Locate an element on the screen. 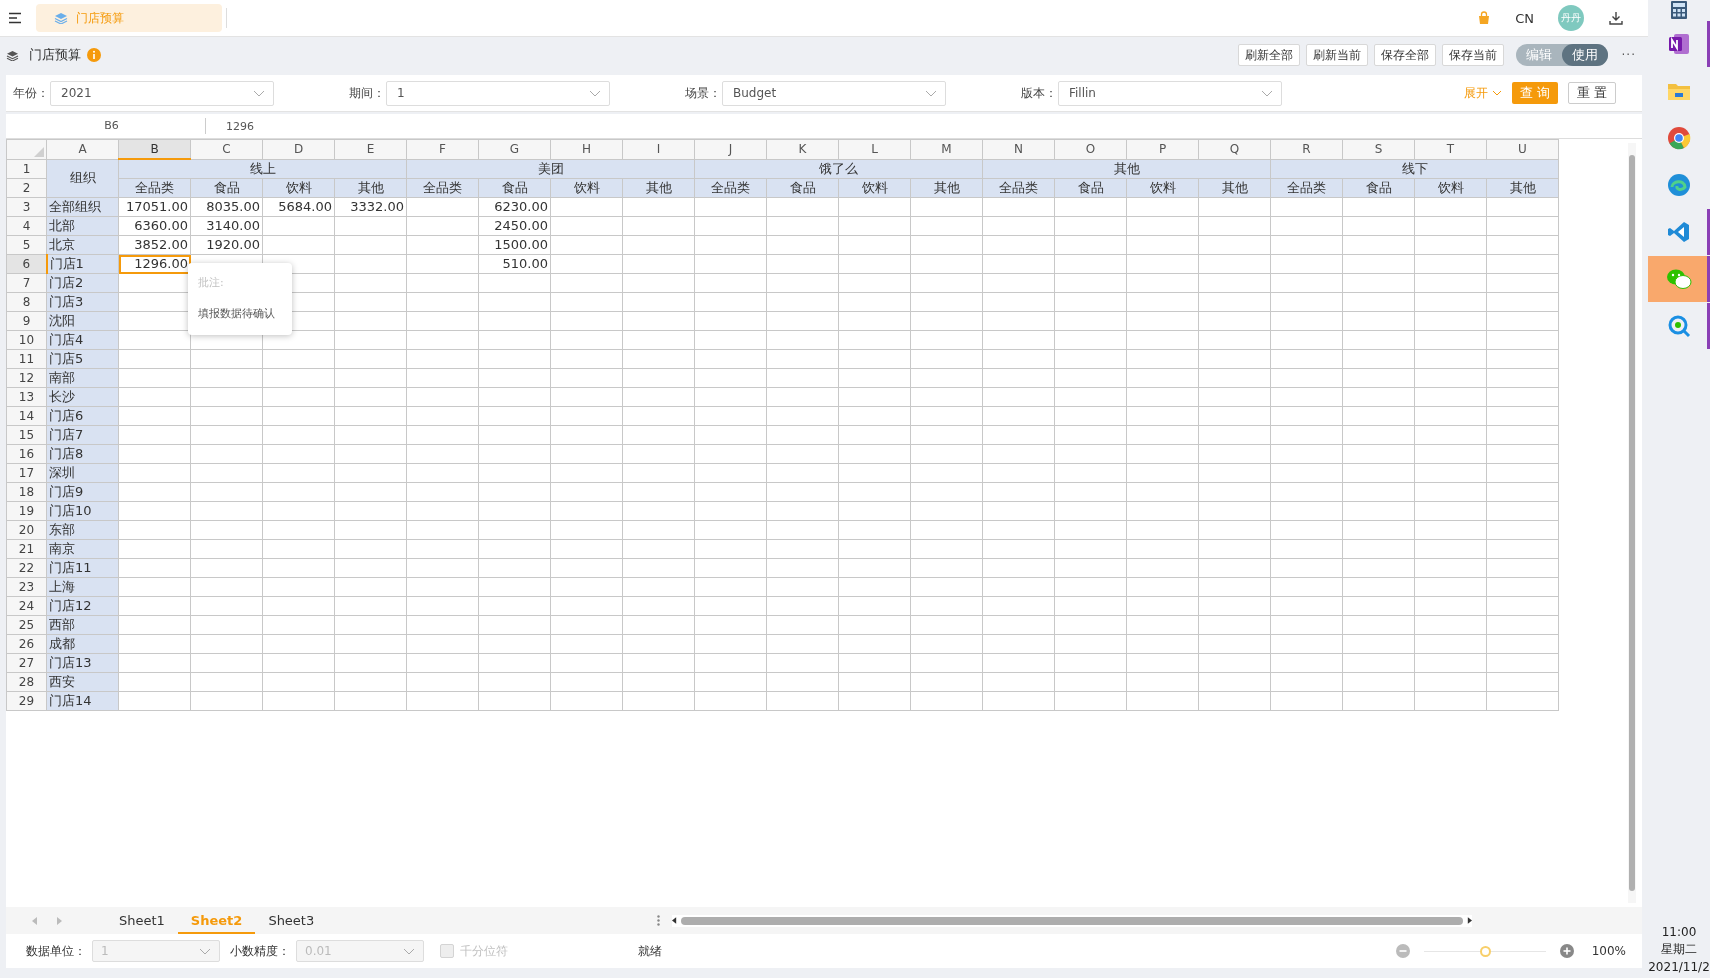 Image resolution: width=1710 pixels, height=978 pixels. table-cell: 1500.00 is located at coordinates (521, 244).